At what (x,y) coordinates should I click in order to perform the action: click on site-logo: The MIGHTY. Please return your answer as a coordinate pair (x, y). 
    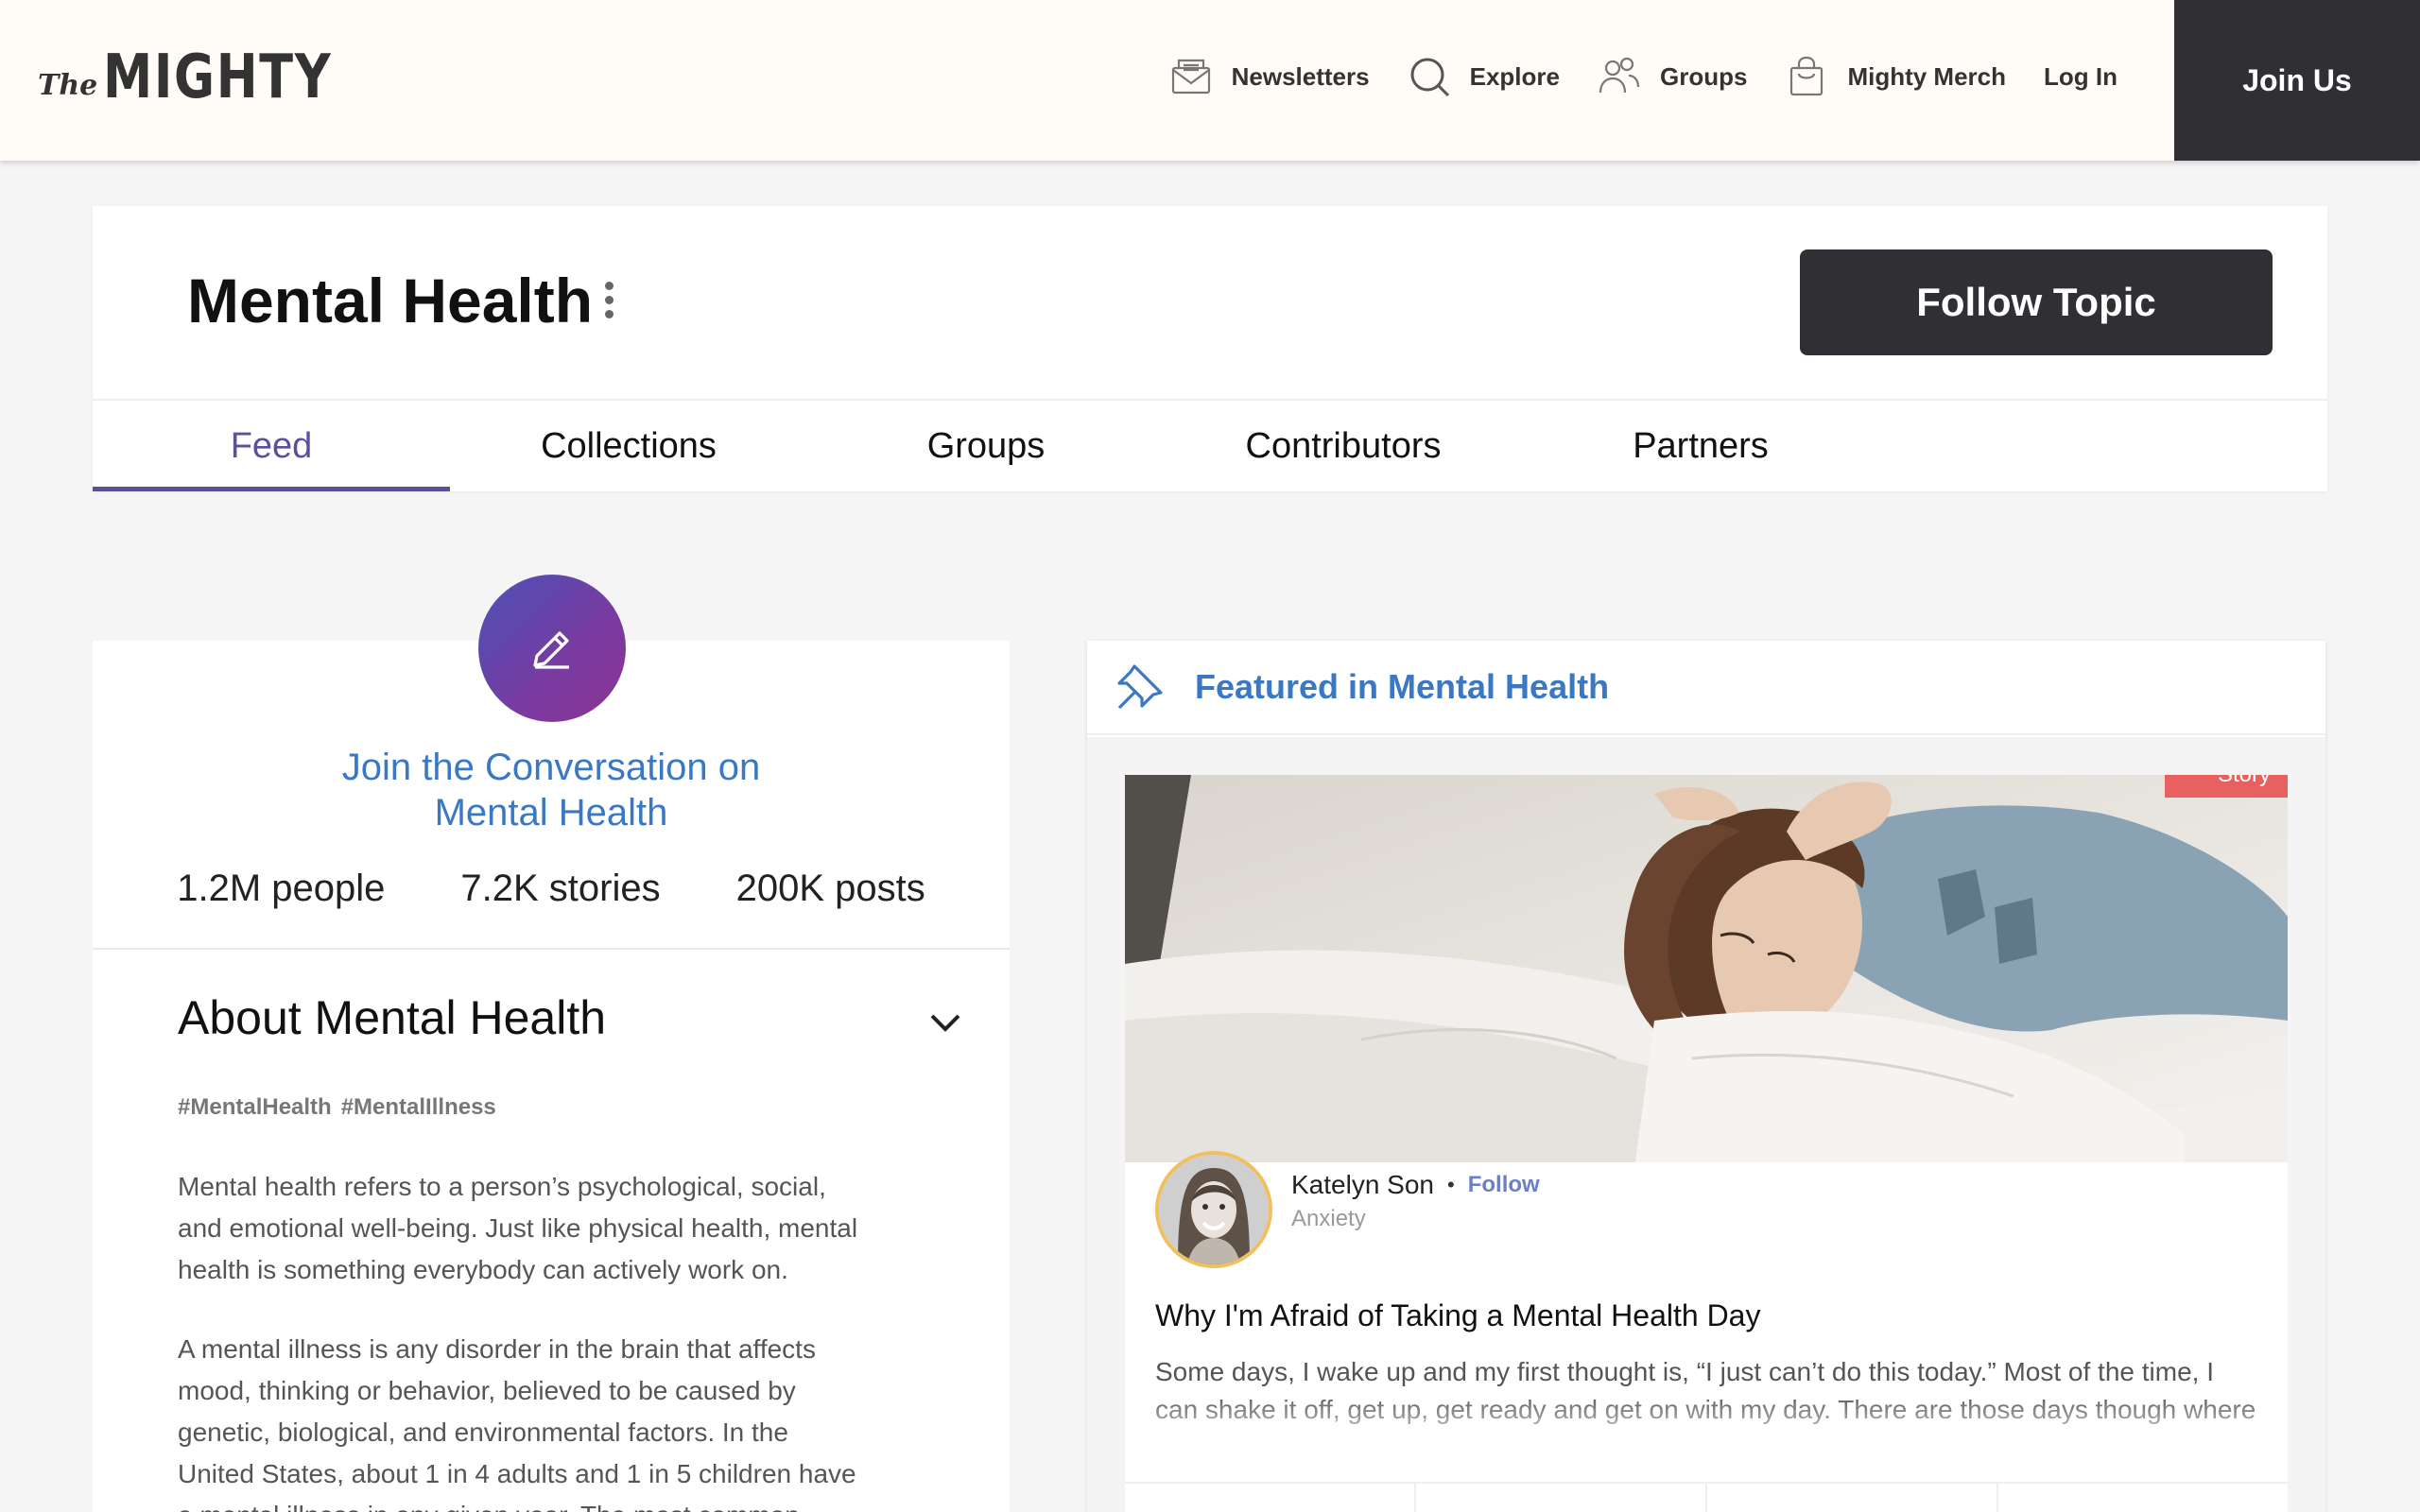
    Looking at the image, I should click on (210, 77).